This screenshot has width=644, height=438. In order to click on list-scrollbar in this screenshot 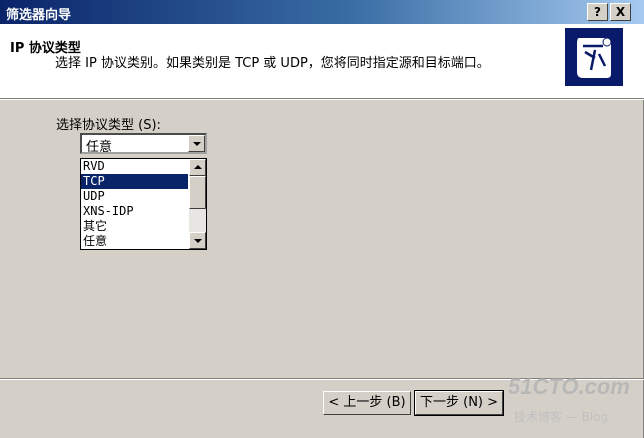, I will do `click(197, 204)`.